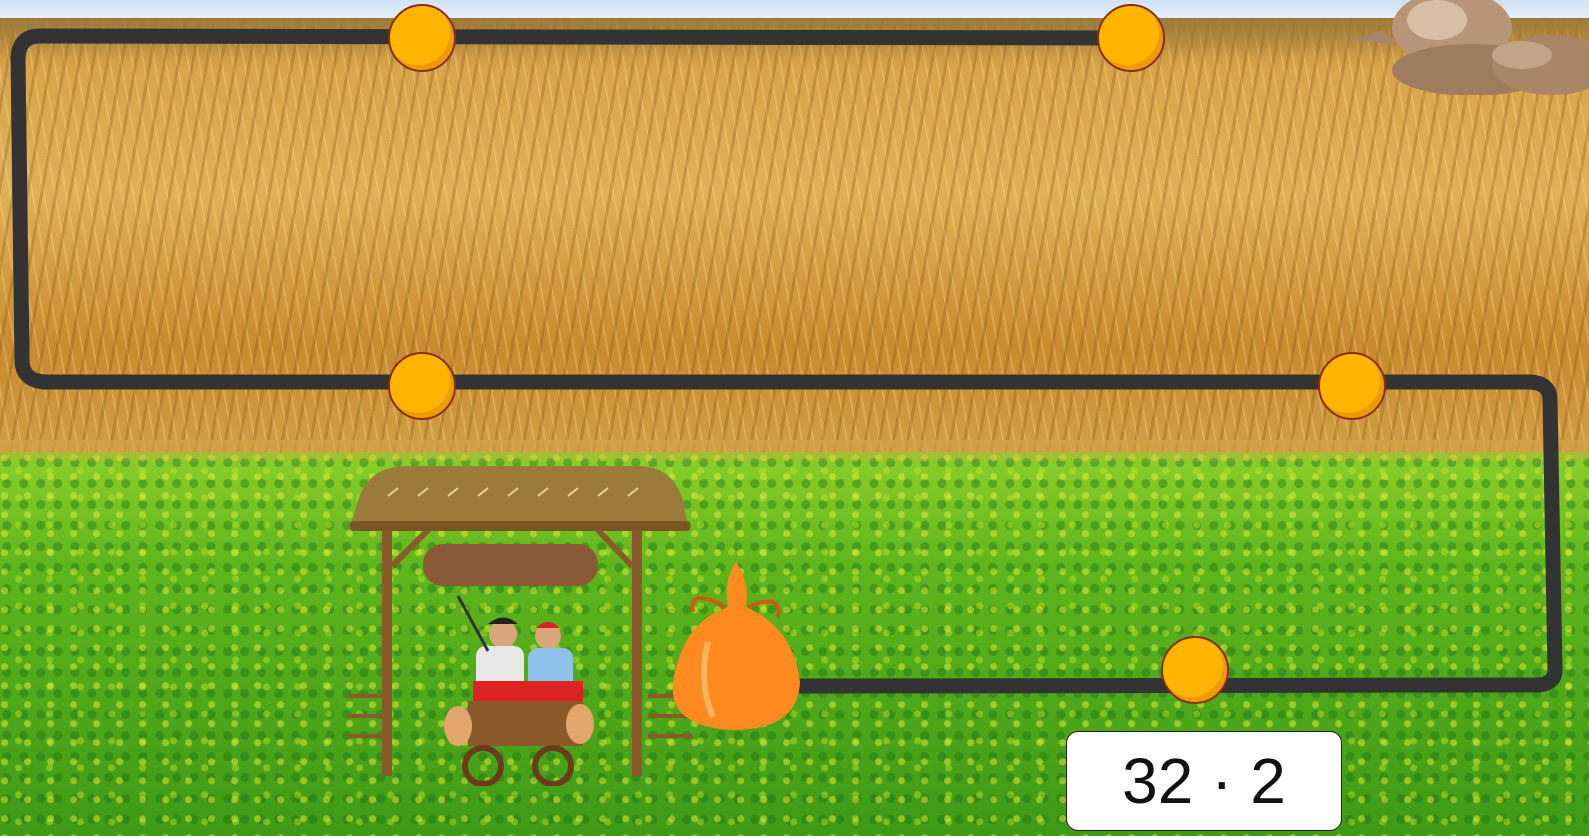 This screenshot has height=836, width=1589. What do you see at coordinates (1470, 47) in the screenshot?
I see `grain-sacks-icon` at bounding box center [1470, 47].